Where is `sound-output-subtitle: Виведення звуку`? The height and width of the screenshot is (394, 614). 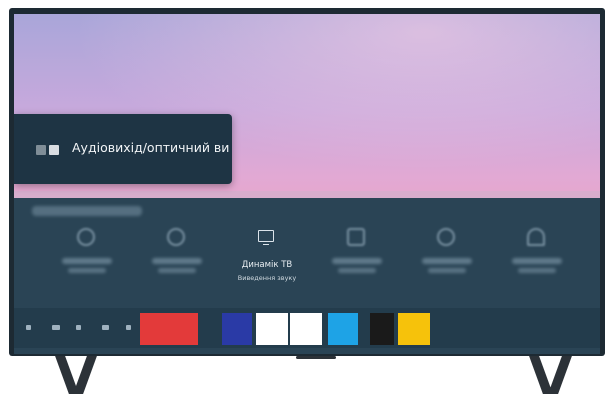
sound-output-subtitle: Виведення звуку is located at coordinates (267, 278).